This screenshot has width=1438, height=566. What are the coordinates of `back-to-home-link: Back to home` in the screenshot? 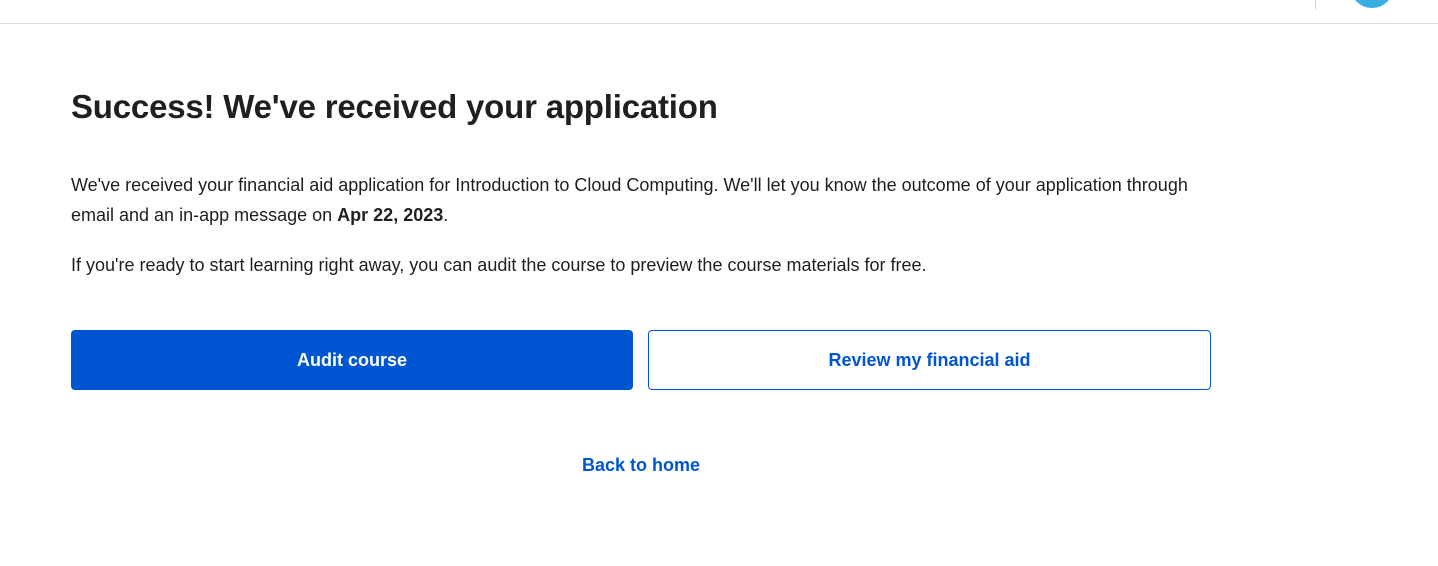 It's located at (641, 465).